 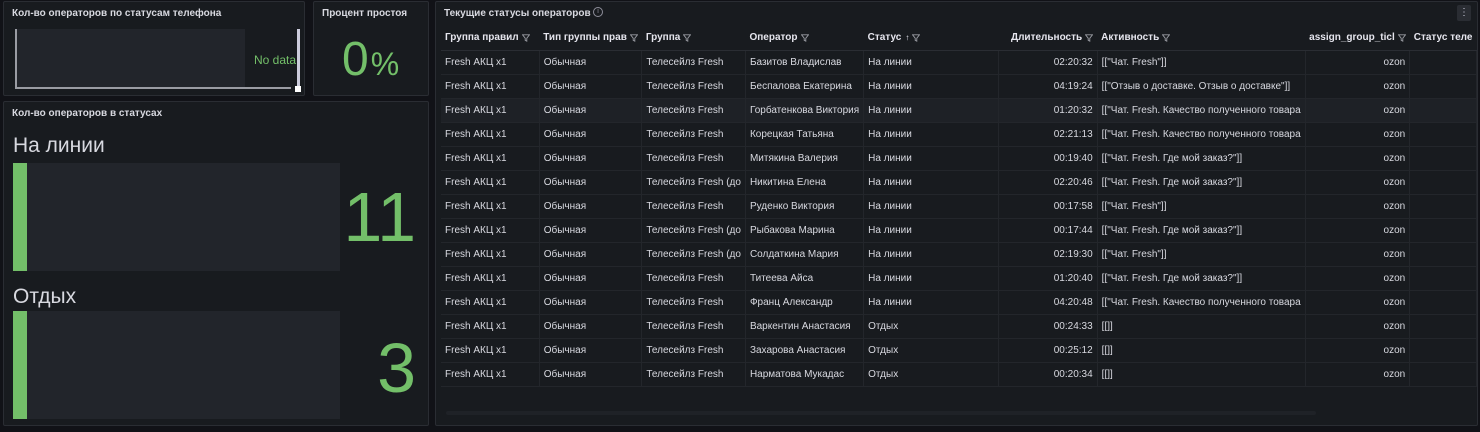 I want to click on idle-percent-panel: Процент простоя 0%, so click(x=371, y=48).